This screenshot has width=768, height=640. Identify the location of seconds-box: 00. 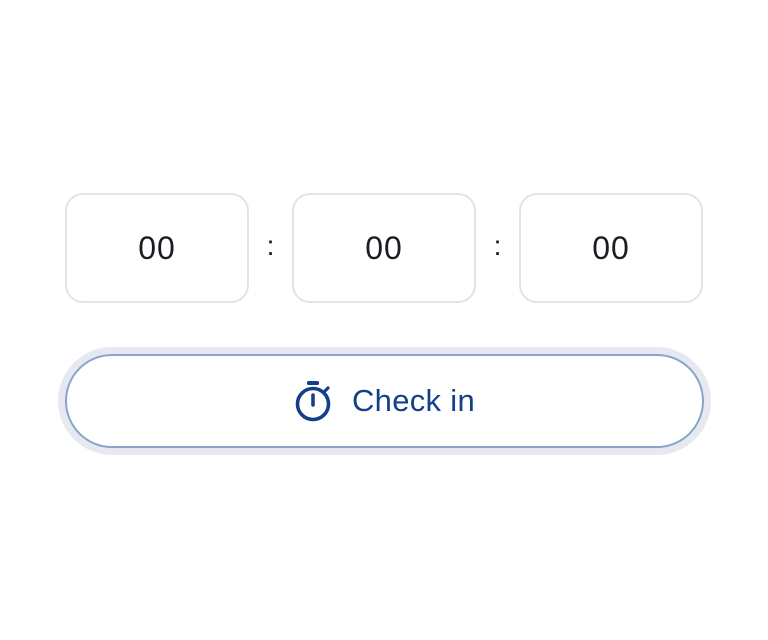
(611, 248).